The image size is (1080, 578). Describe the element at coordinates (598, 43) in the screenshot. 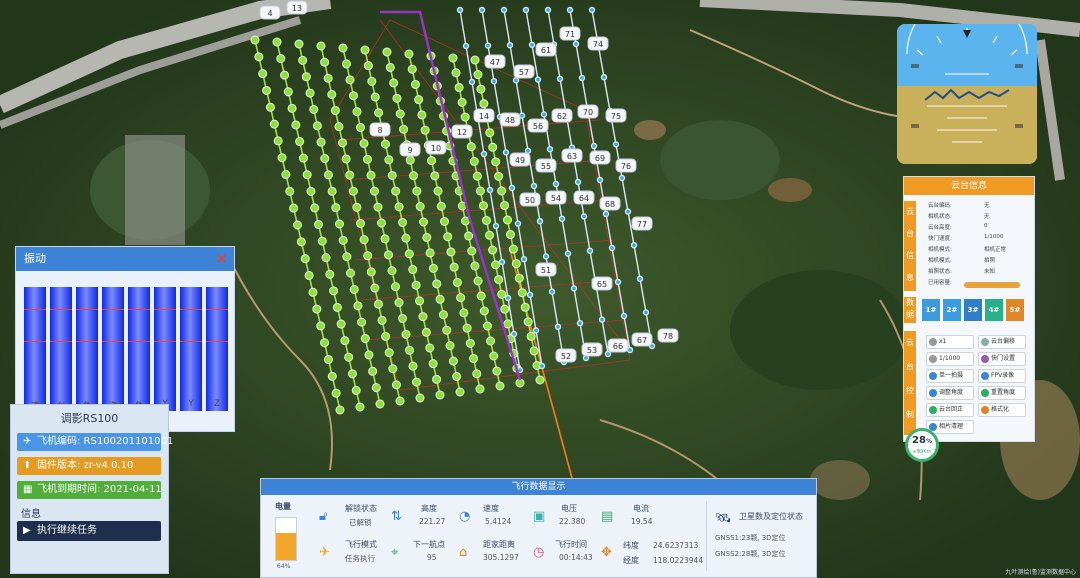

I see `waypoint-label: 74` at that location.